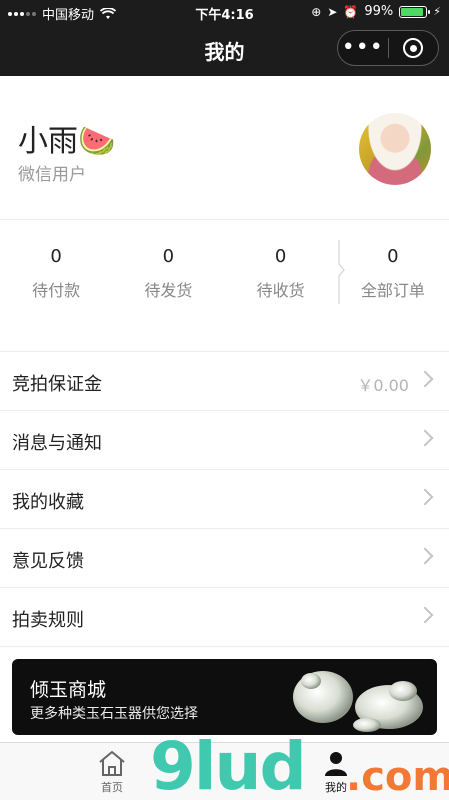  Describe the element at coordinates (415, 11) in the screenshot. I see `battery-icon` at that location.